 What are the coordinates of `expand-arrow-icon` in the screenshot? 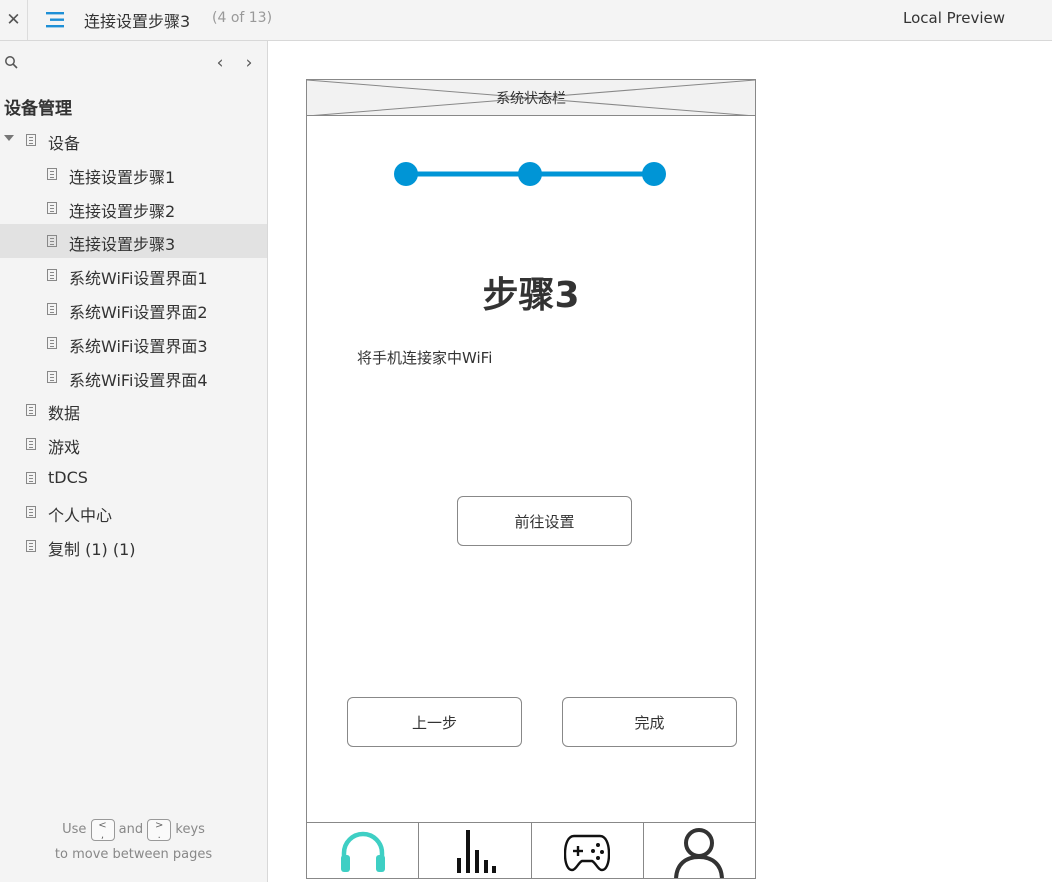 It's located at (9, 138).